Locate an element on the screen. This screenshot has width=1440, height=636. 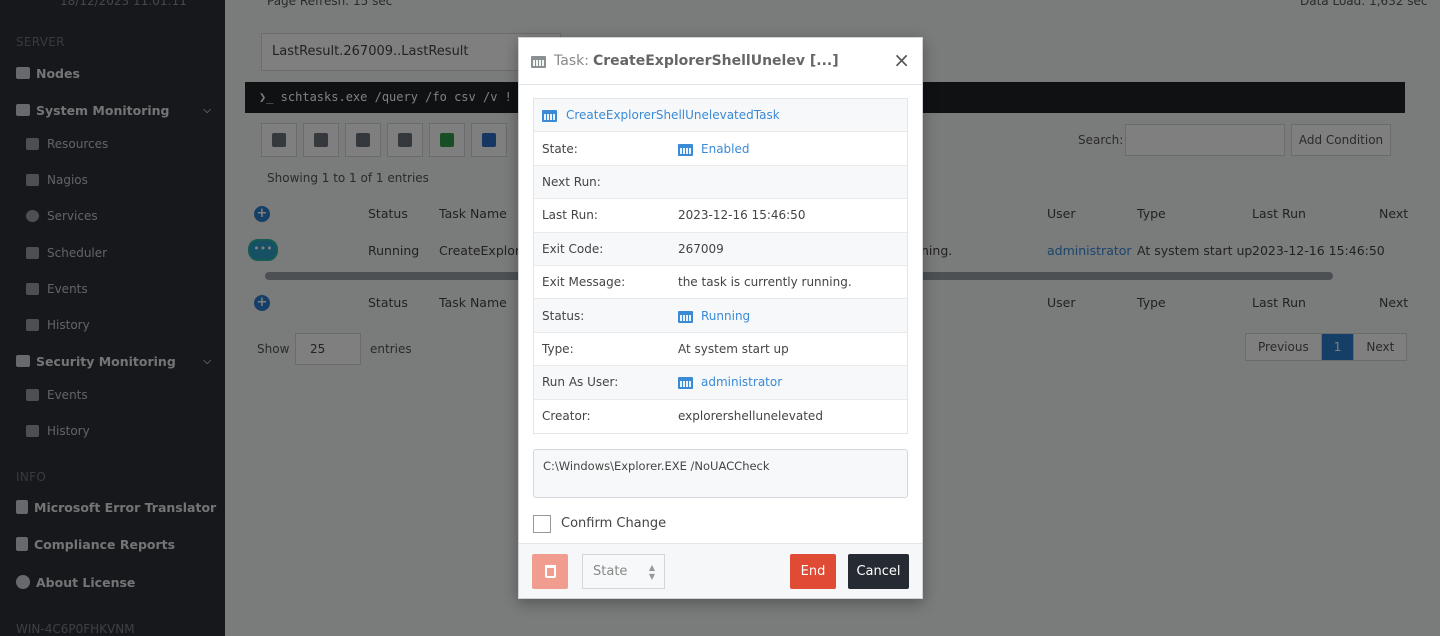
cancel-button: Cancel is located at coordinates (878, 571).